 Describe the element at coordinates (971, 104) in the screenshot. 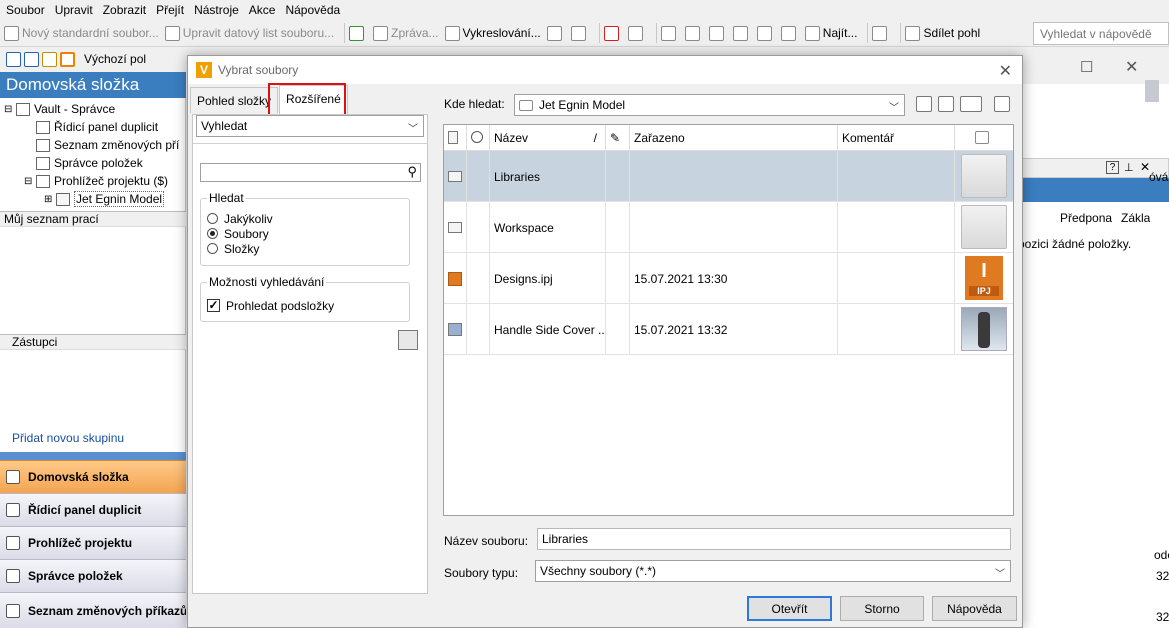

I see `view-menu-icon` at that location.